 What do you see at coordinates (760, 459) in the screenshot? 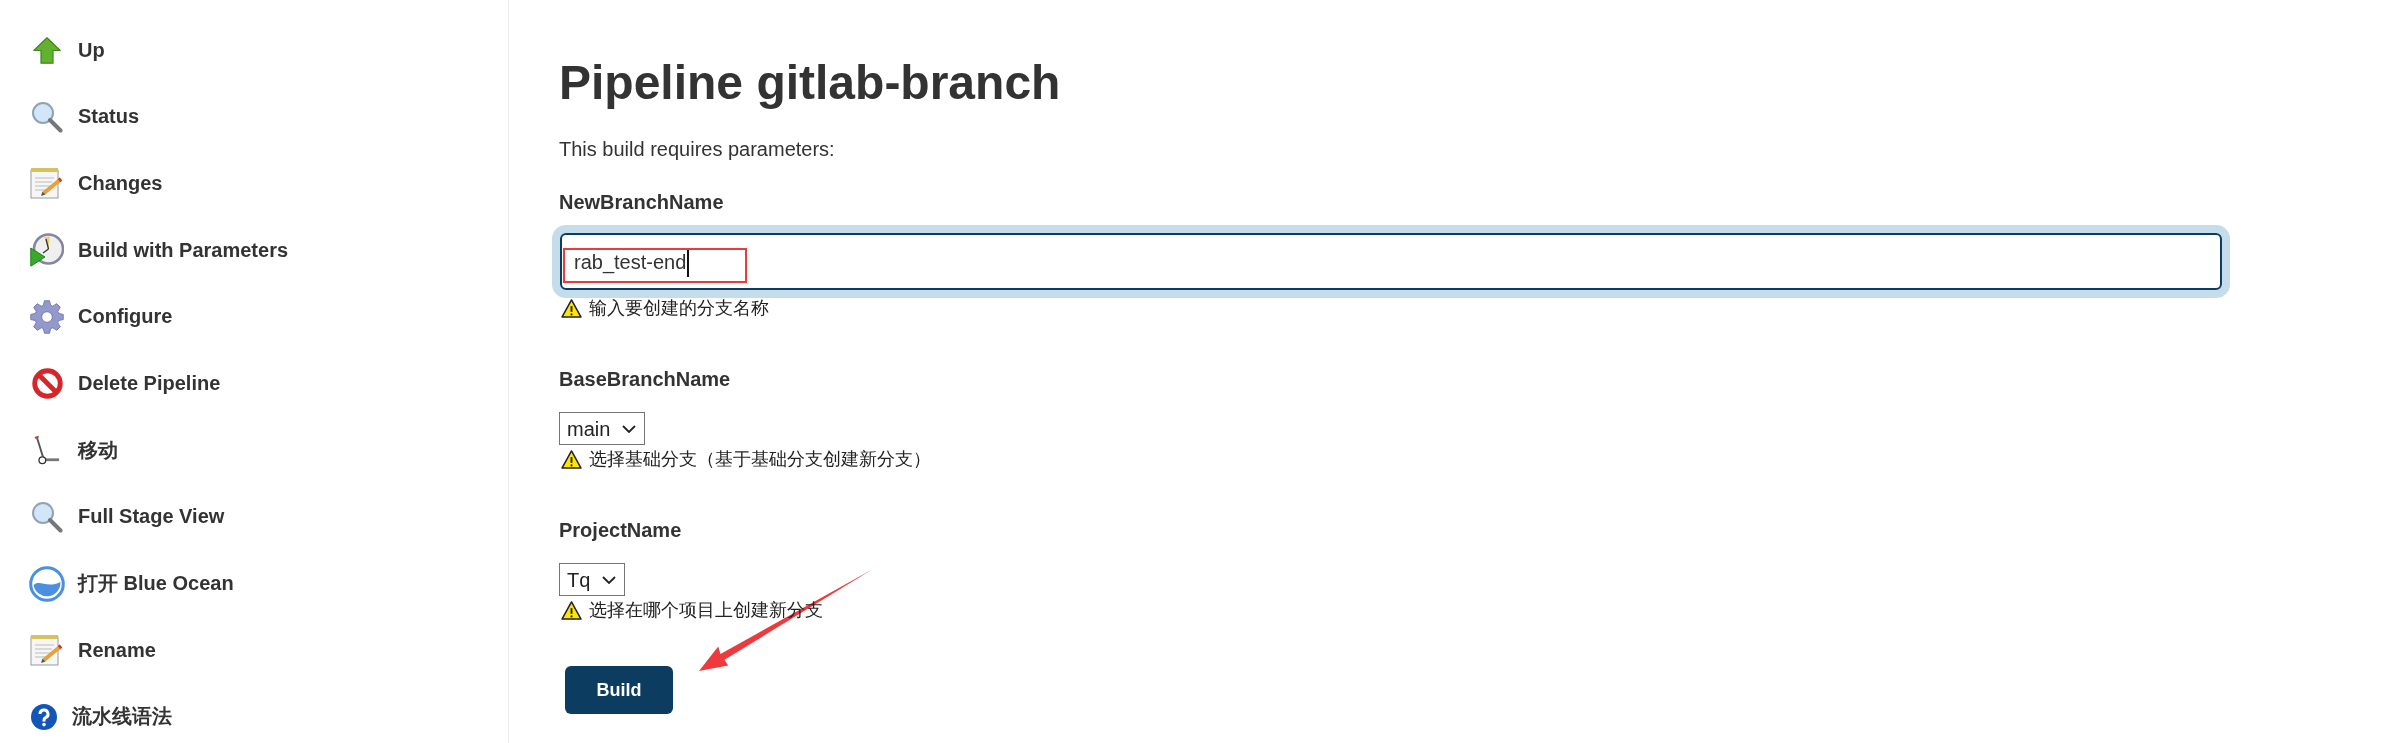
I see `hint-text: 选择基础分支（基于基础分支创建新分支）` at bounding box center [760, 459].